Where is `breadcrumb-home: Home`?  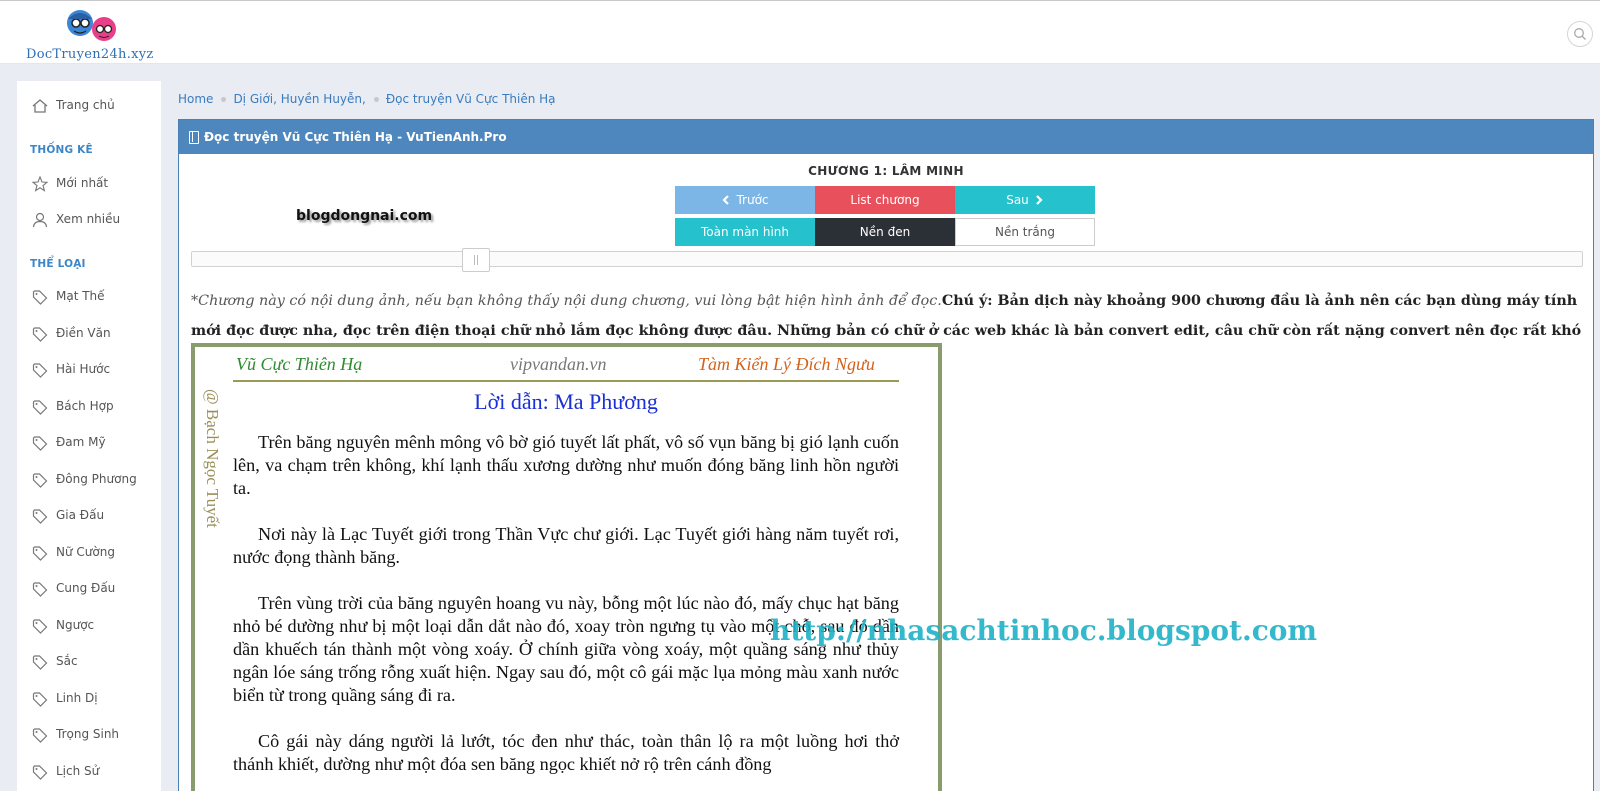
breadcrumb-home: Home is located at coordinates (195, 99).